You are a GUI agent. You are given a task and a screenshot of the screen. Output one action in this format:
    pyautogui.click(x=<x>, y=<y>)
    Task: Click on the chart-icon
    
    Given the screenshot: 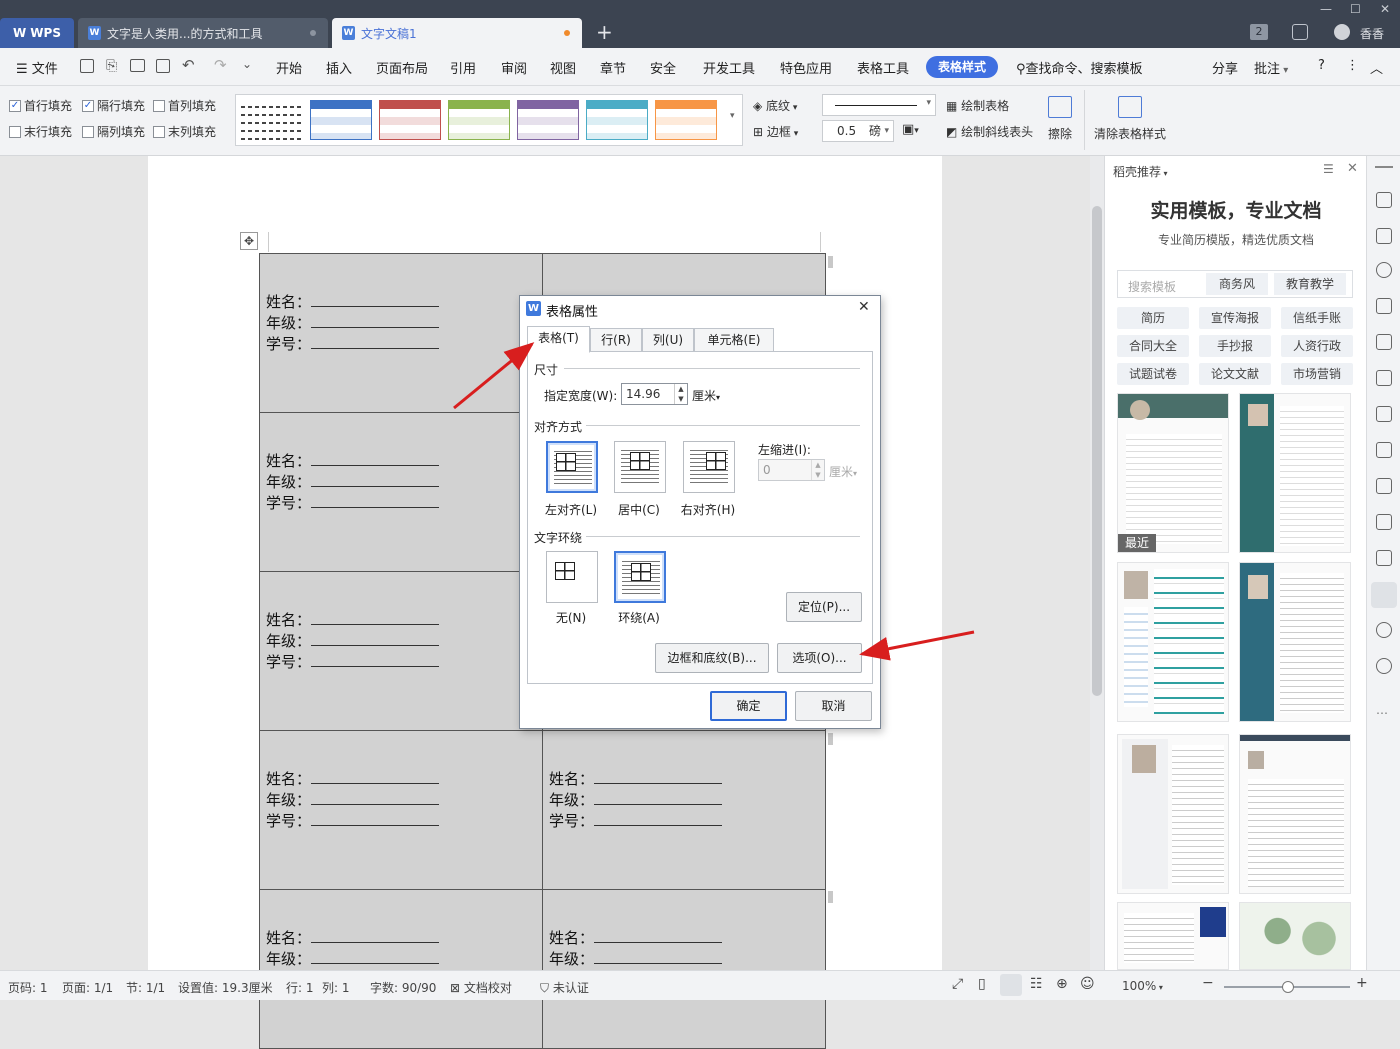 What is the action you would take?
    pyautogui.click(x=1384, y=630)
    